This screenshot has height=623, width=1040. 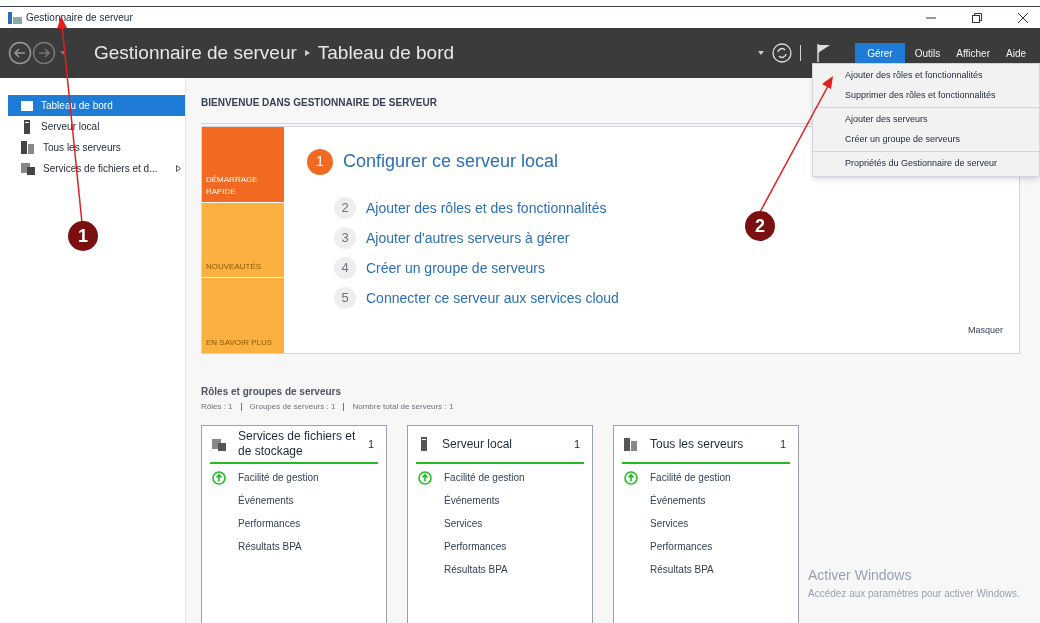 I want to click on app-icon, so click(x=15, y=17).